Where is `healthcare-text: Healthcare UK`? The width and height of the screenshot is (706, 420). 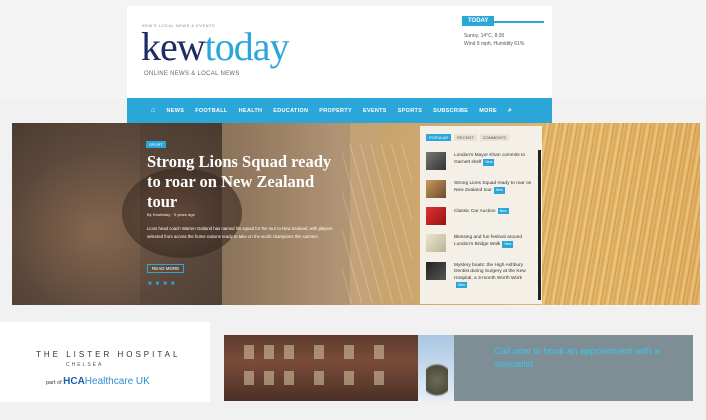 healthcare-text: Healthcare UK is located at coordinates (117, 381).